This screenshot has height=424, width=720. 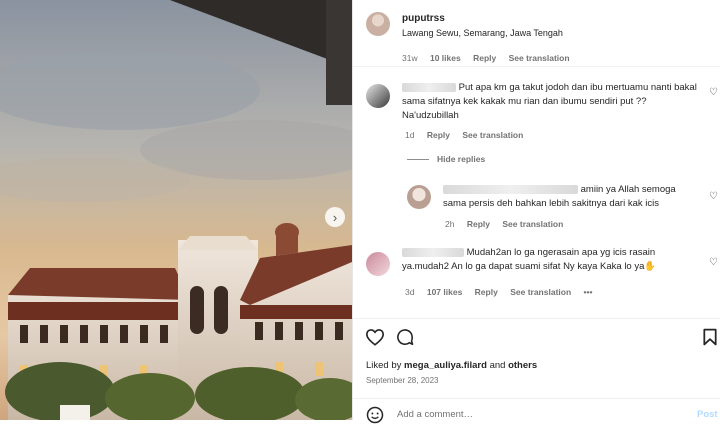 What do you see at coordinates (445, 365) in the screenshot?
I see `liked-by-user: mega_auliya.filard` at bounding box center [445, 365].